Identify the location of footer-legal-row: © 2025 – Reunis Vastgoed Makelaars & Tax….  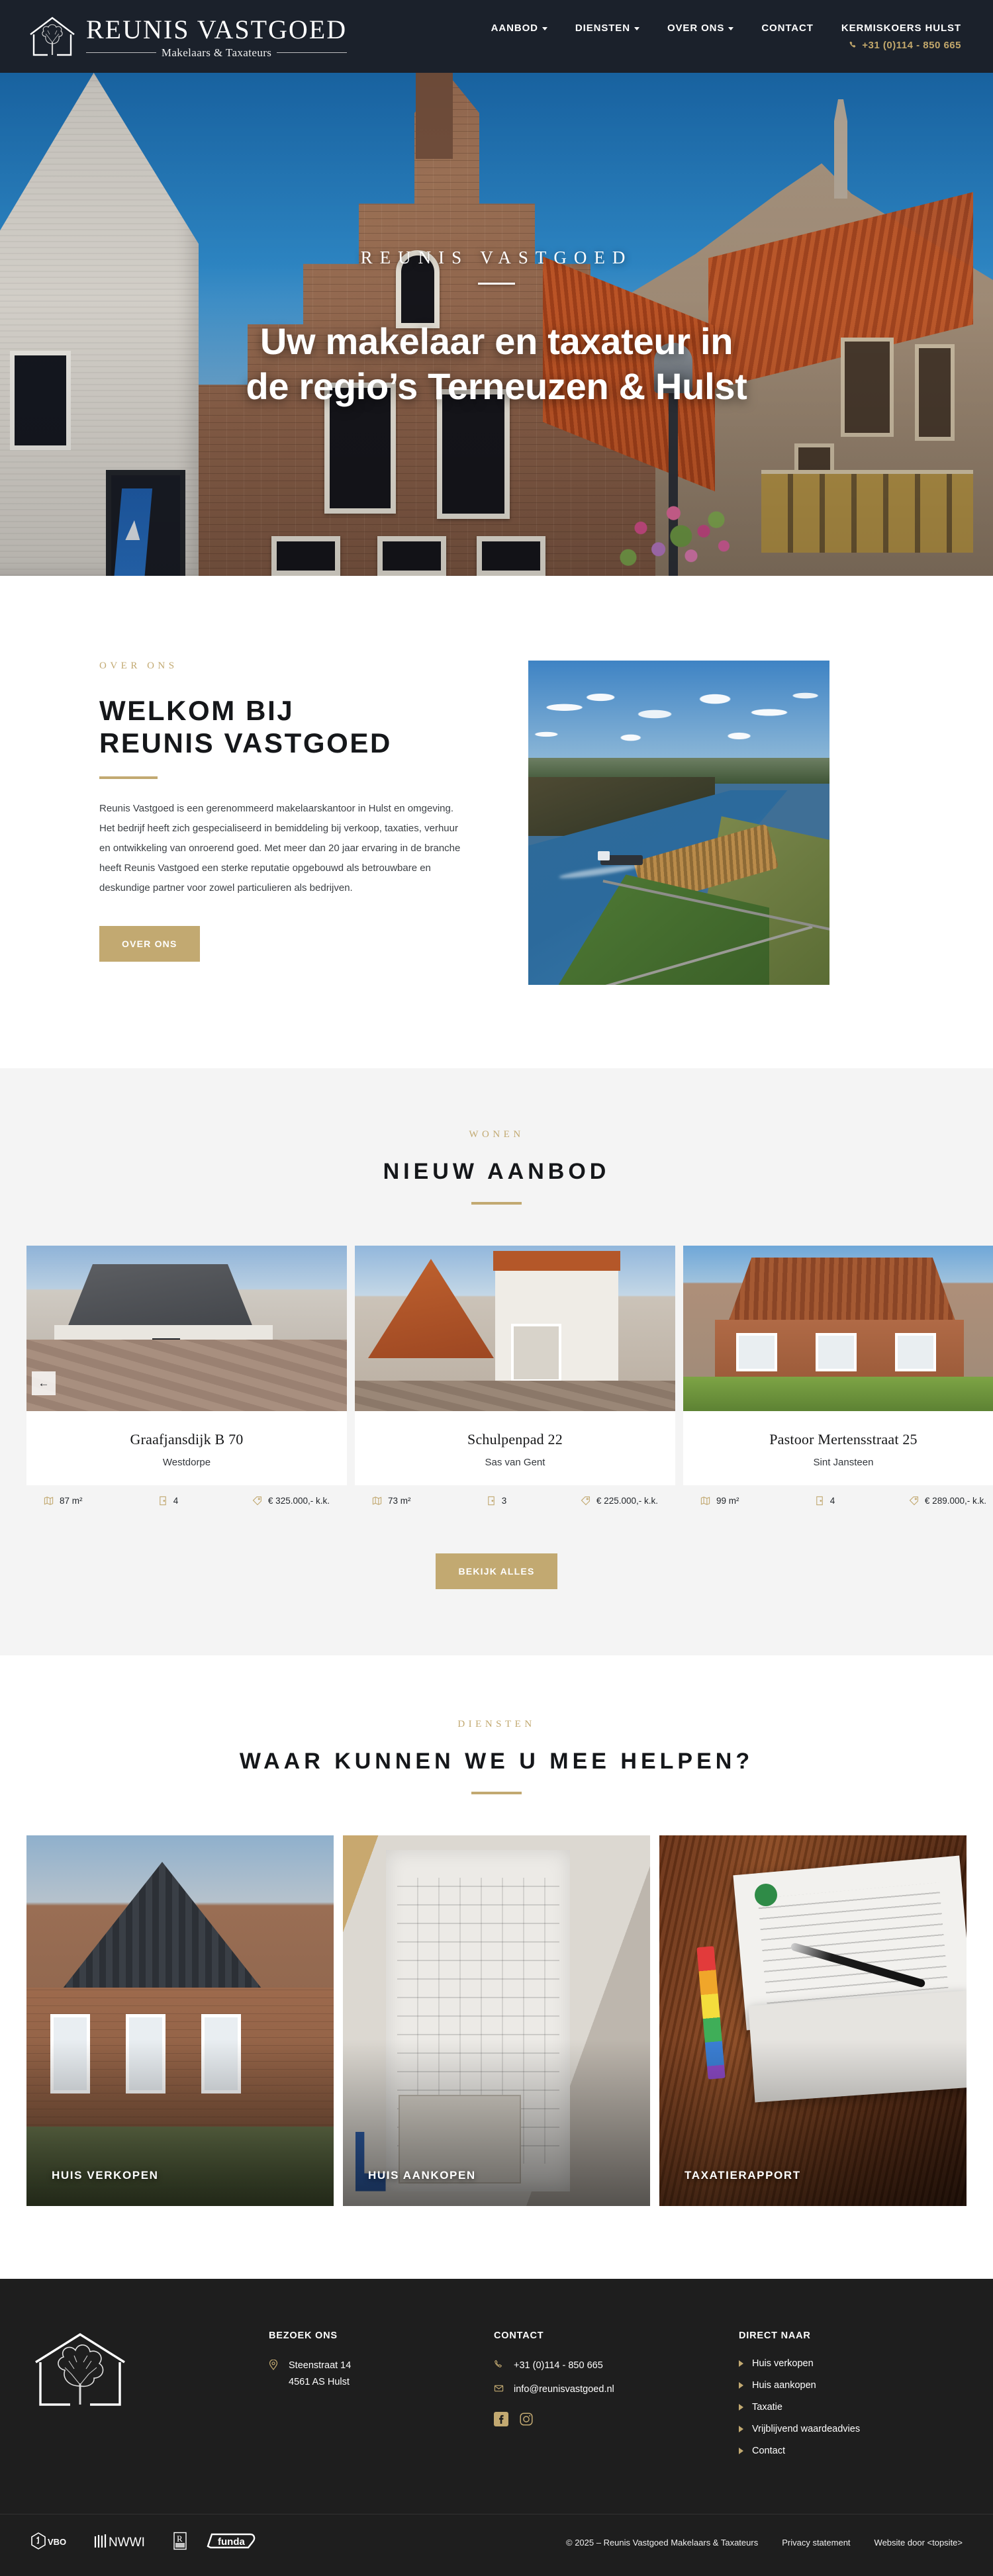
(765, 2543).